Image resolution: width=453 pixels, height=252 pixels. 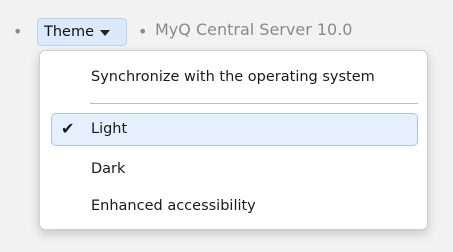 I want to click on menu-item-light: ✔ Light, so click(x=234, y=129).